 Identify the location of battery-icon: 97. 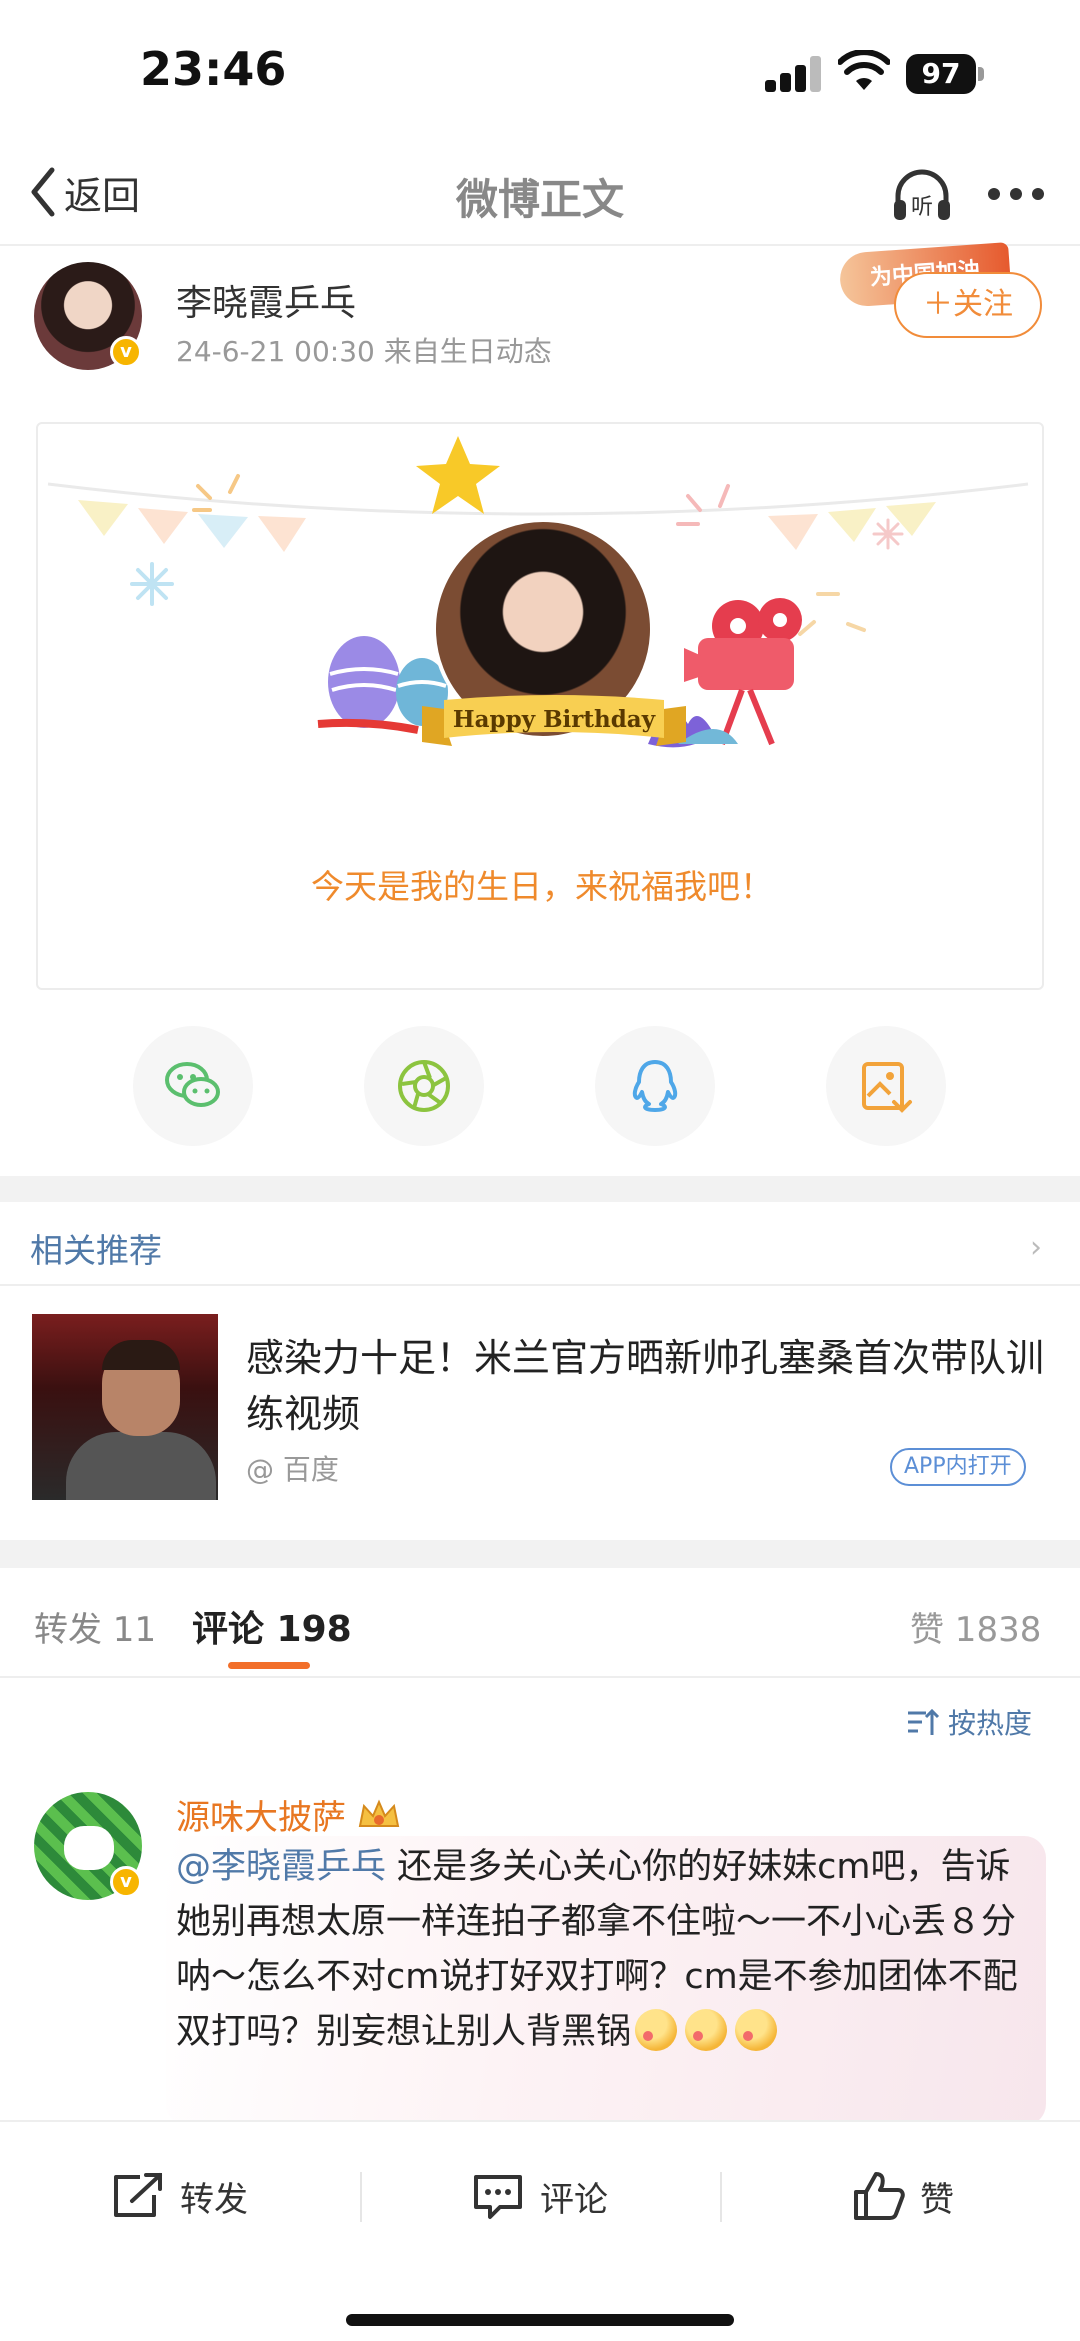
(946, 74).